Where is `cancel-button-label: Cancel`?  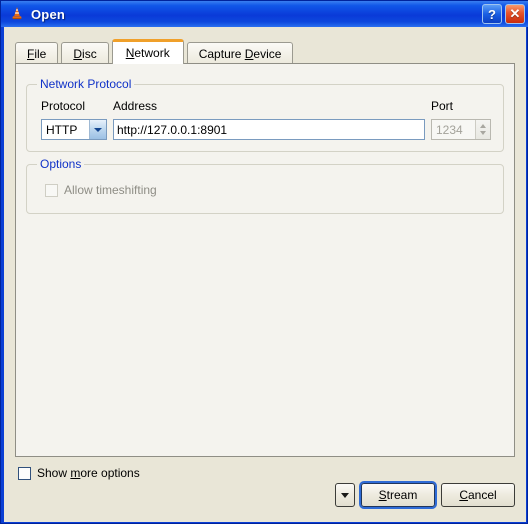 cancel-button-label: Cancel is located at coordinates (478, 495).